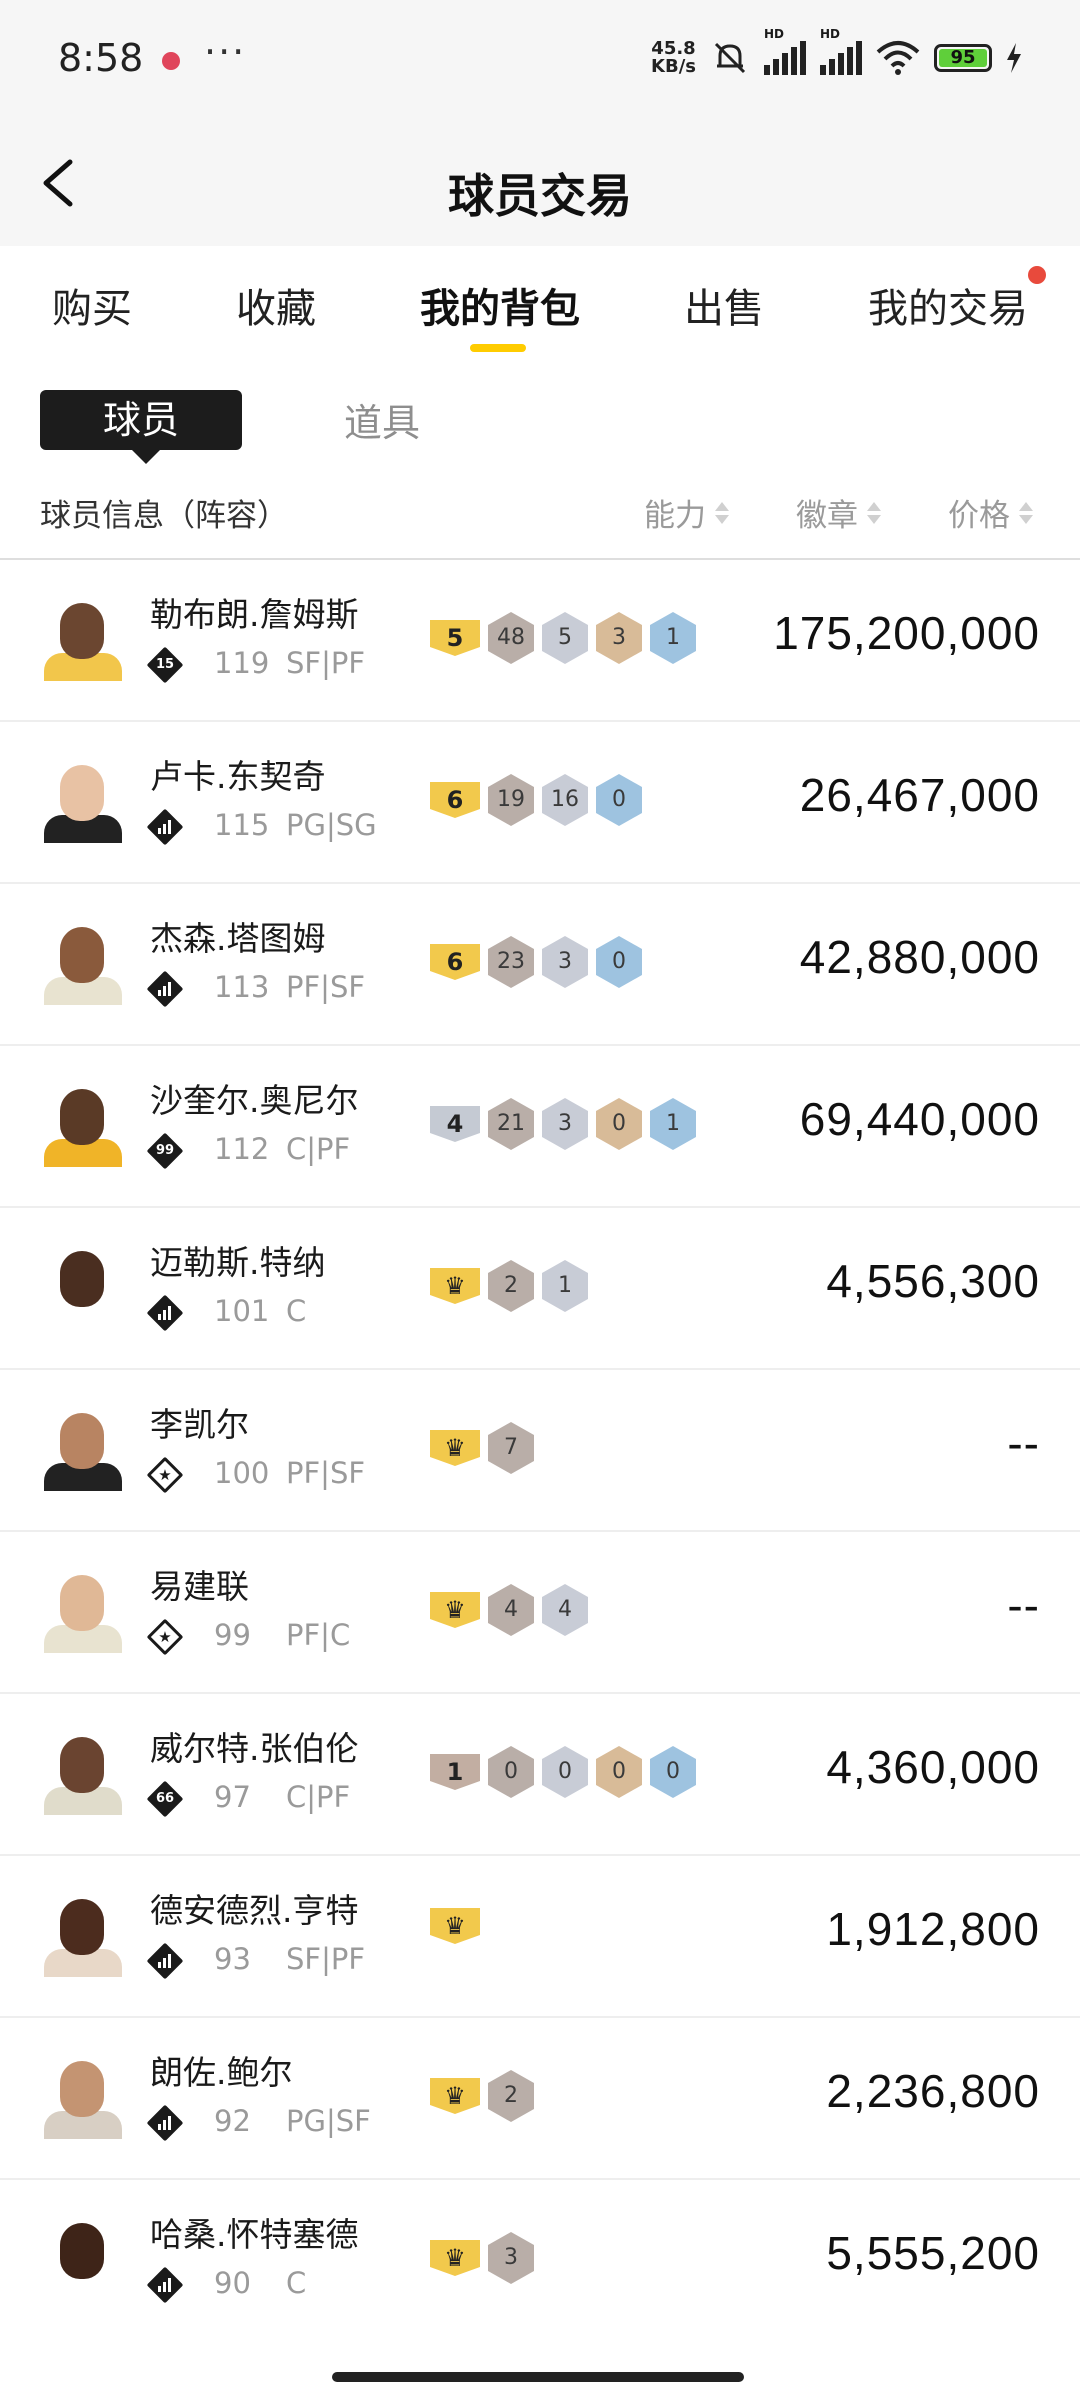 This screenshot has height=2403, width=1080. I want to click on player-name: 威尔特.张伯伦, so click(254, 1748).